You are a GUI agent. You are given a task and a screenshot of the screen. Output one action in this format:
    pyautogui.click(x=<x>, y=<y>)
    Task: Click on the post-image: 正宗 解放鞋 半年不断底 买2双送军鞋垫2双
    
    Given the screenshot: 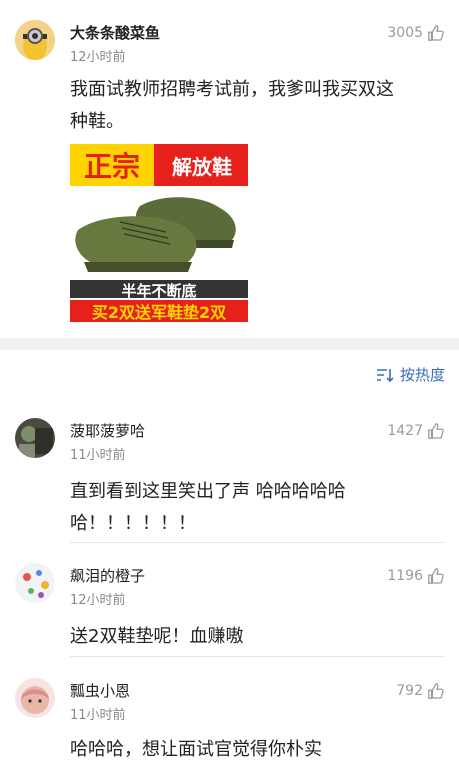 What is the action you would take?
    pyautogui.click(x=159, y=233)
    